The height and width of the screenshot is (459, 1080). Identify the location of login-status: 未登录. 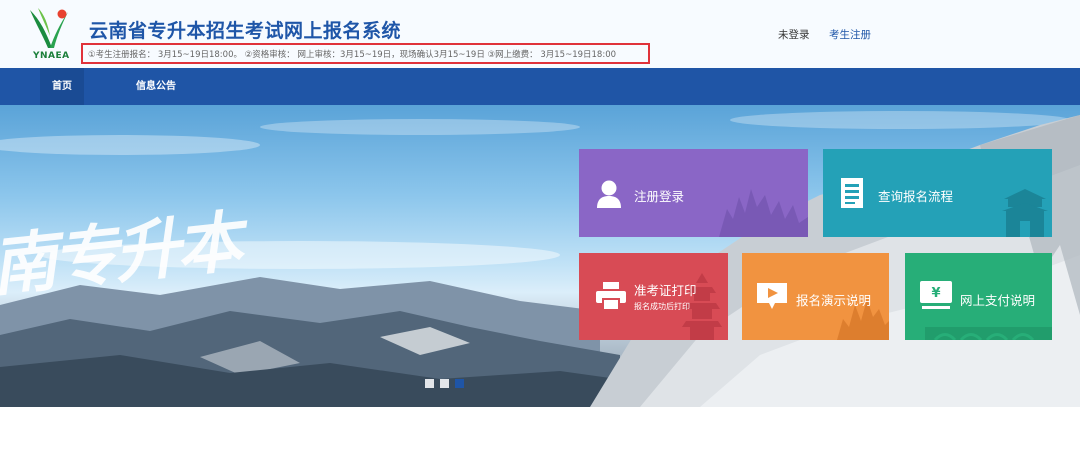
(794, 35).